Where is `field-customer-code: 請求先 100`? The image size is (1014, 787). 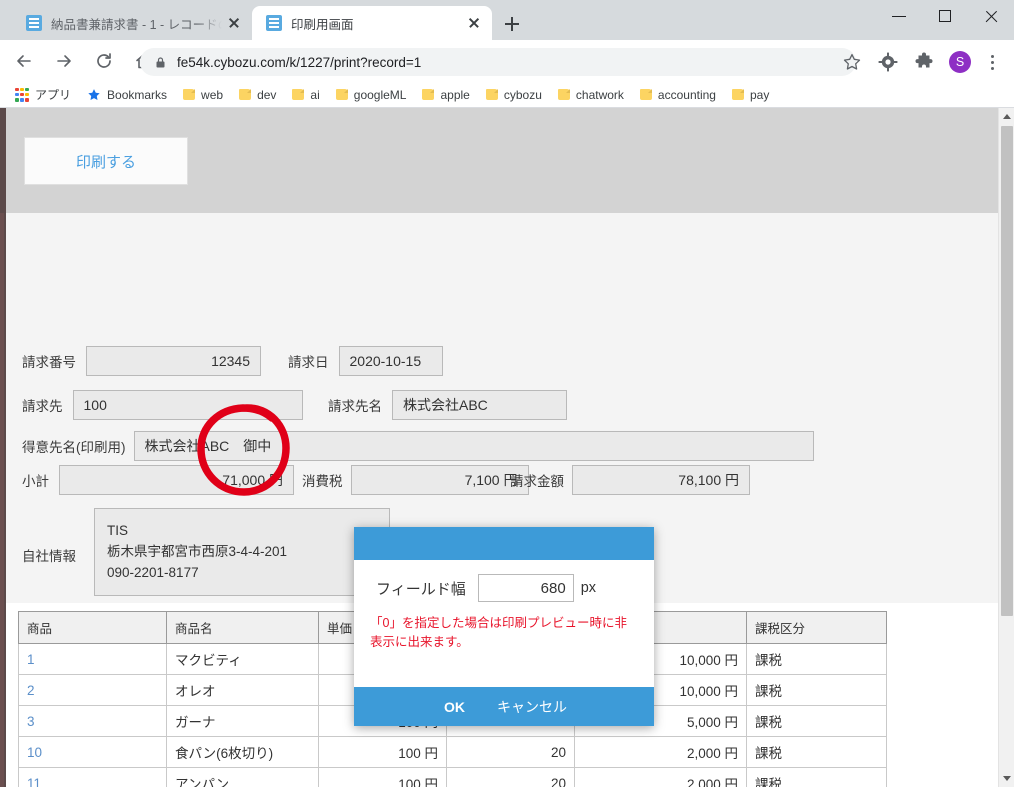
field-customer-code: 請求先 100 is located at coordinates (162, 405).